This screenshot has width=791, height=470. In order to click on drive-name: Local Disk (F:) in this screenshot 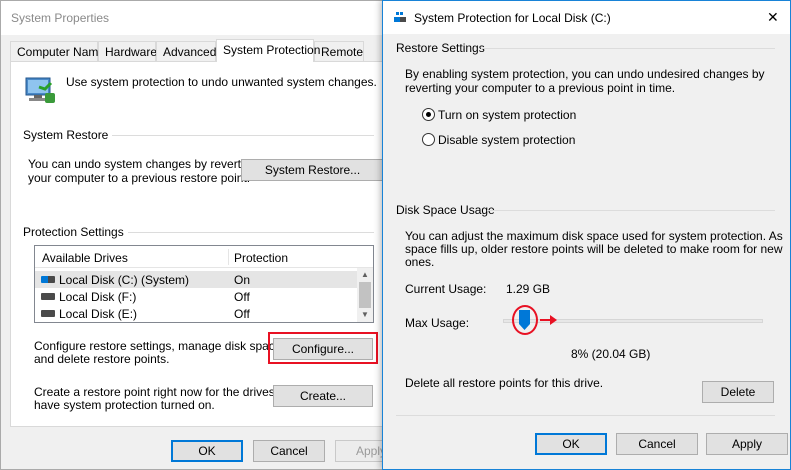, I will do `click(98, 297)`.